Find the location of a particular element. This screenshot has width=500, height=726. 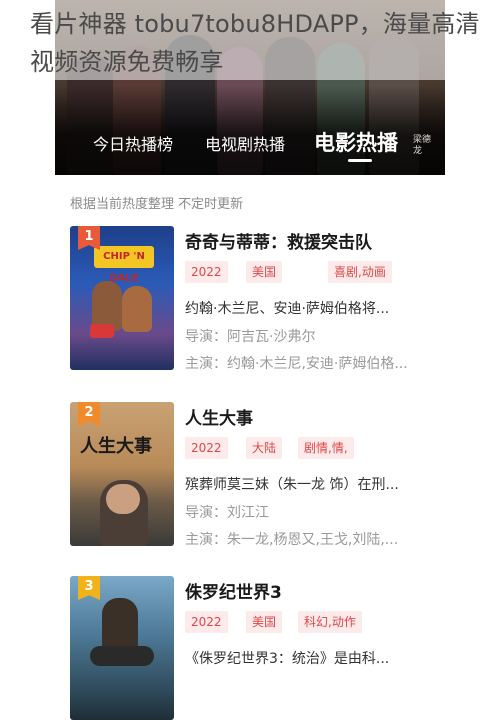

active-tab-indicator is located at coordinates (360, 160).